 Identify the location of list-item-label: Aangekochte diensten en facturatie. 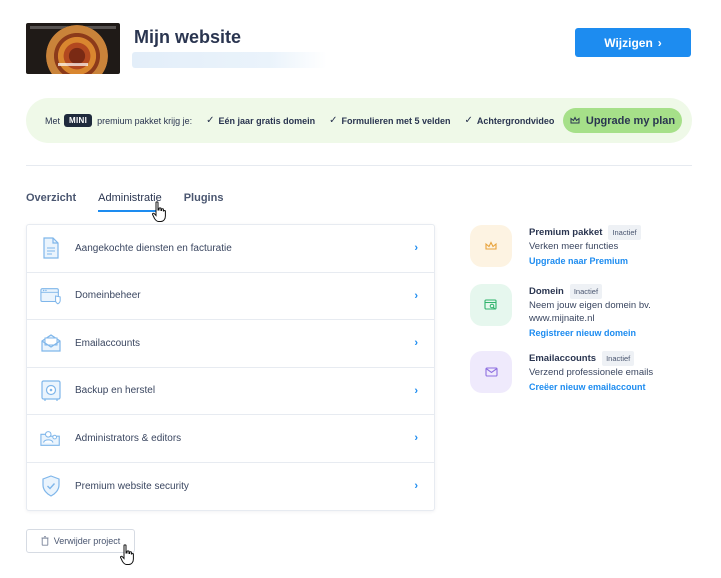
(153, 248).